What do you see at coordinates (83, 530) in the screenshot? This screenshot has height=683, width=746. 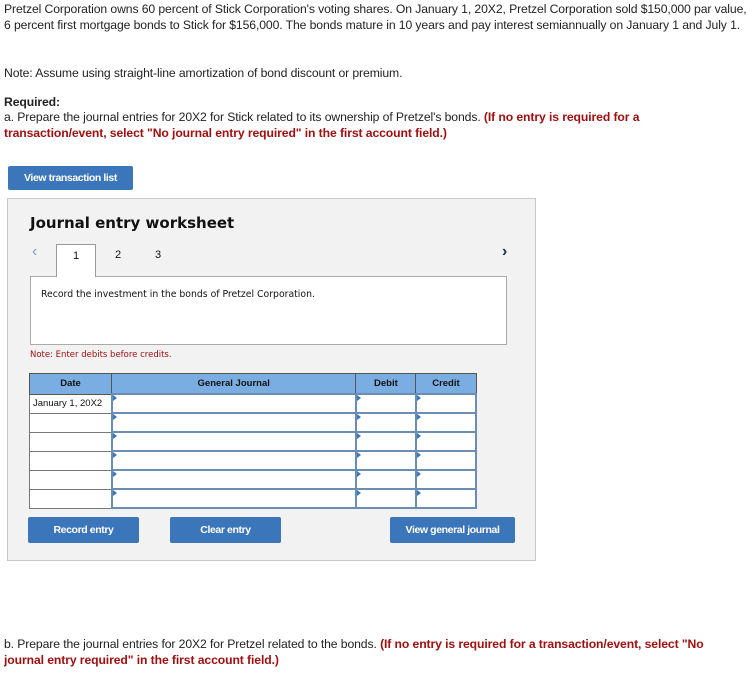 I see `record-entry-button: Record entry` at bounding box center [83, 530].